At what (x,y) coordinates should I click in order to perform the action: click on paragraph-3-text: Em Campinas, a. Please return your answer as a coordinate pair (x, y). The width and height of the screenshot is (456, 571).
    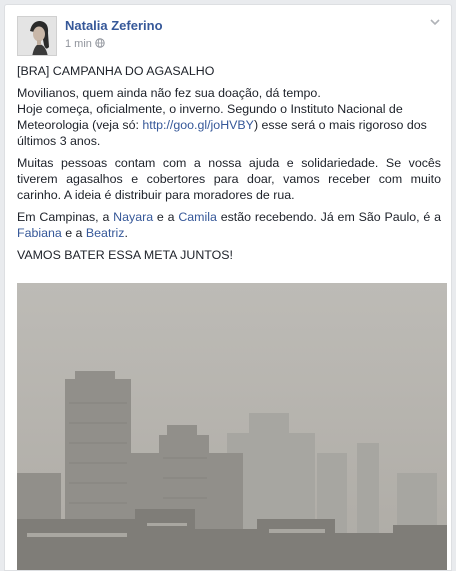
    Looking at the image, I should click on (65, 217).